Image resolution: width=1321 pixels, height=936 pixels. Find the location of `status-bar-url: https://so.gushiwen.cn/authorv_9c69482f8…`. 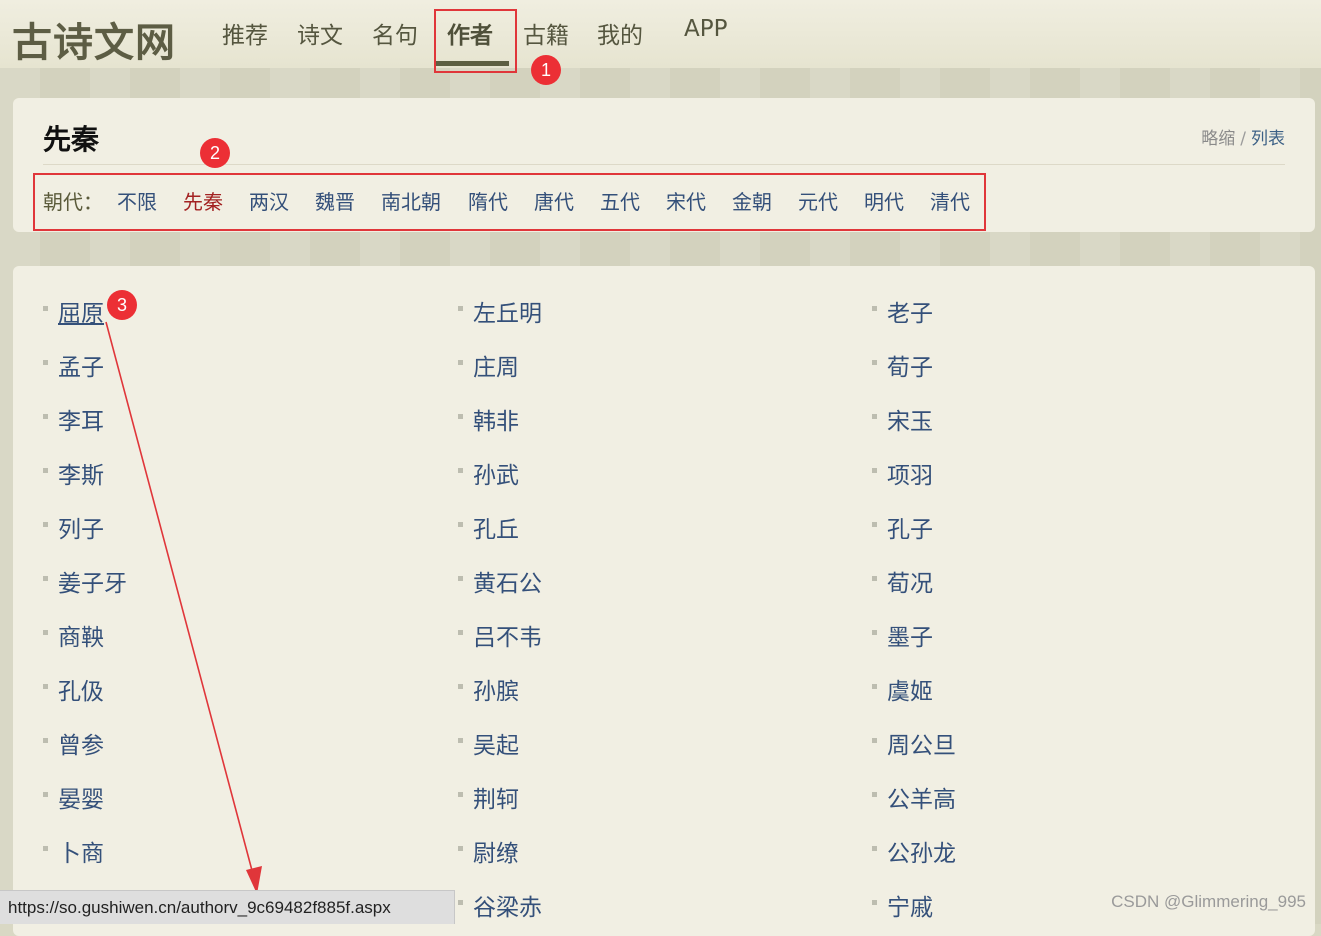

status-bar-url: https://so.gushiwen.cn/authorv_9c69482f8… is located at coordinates (227, 907).